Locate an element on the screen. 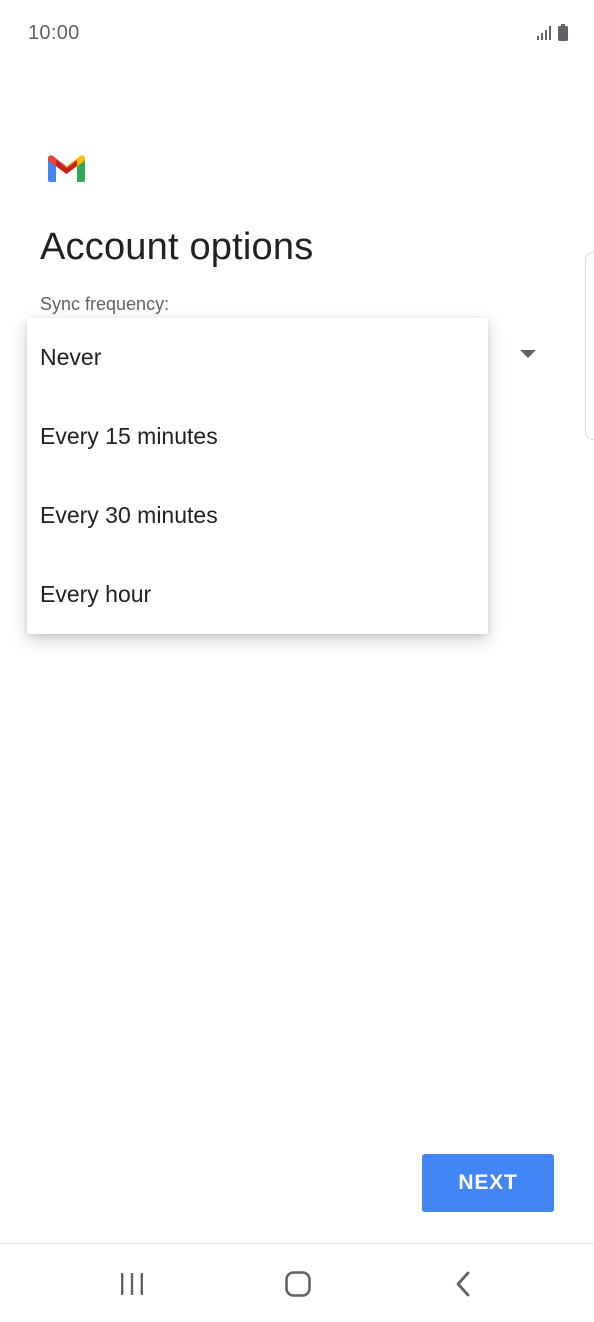 This screenshot has height=1322, width=594. back-button is located at coordinates (464, 1284).